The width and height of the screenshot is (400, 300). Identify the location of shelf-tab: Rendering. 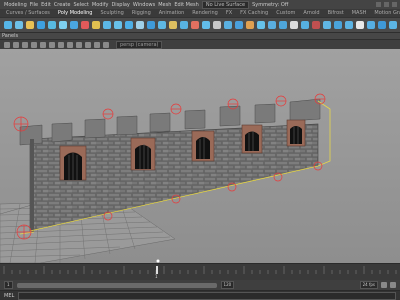
(205, 13).